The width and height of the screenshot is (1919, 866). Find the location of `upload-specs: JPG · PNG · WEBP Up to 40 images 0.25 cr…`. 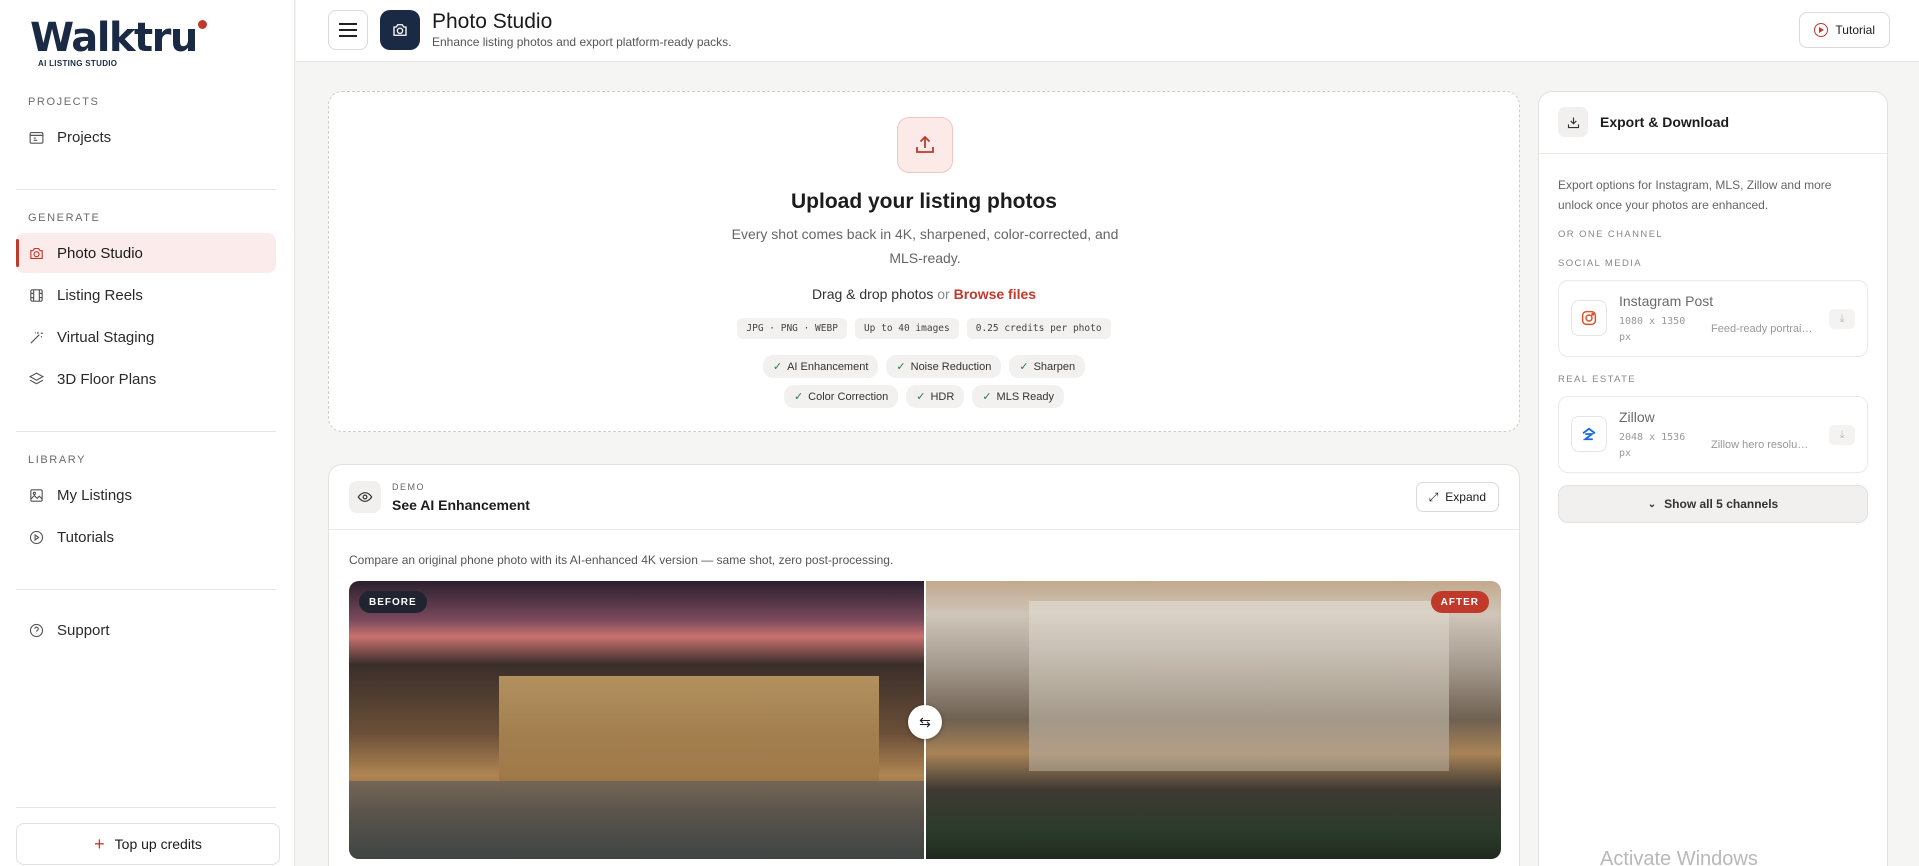

upload-specs: JPG · PNG · WEBP Up to 40 images 0.25 cr… is located at coordinates (924, 328).